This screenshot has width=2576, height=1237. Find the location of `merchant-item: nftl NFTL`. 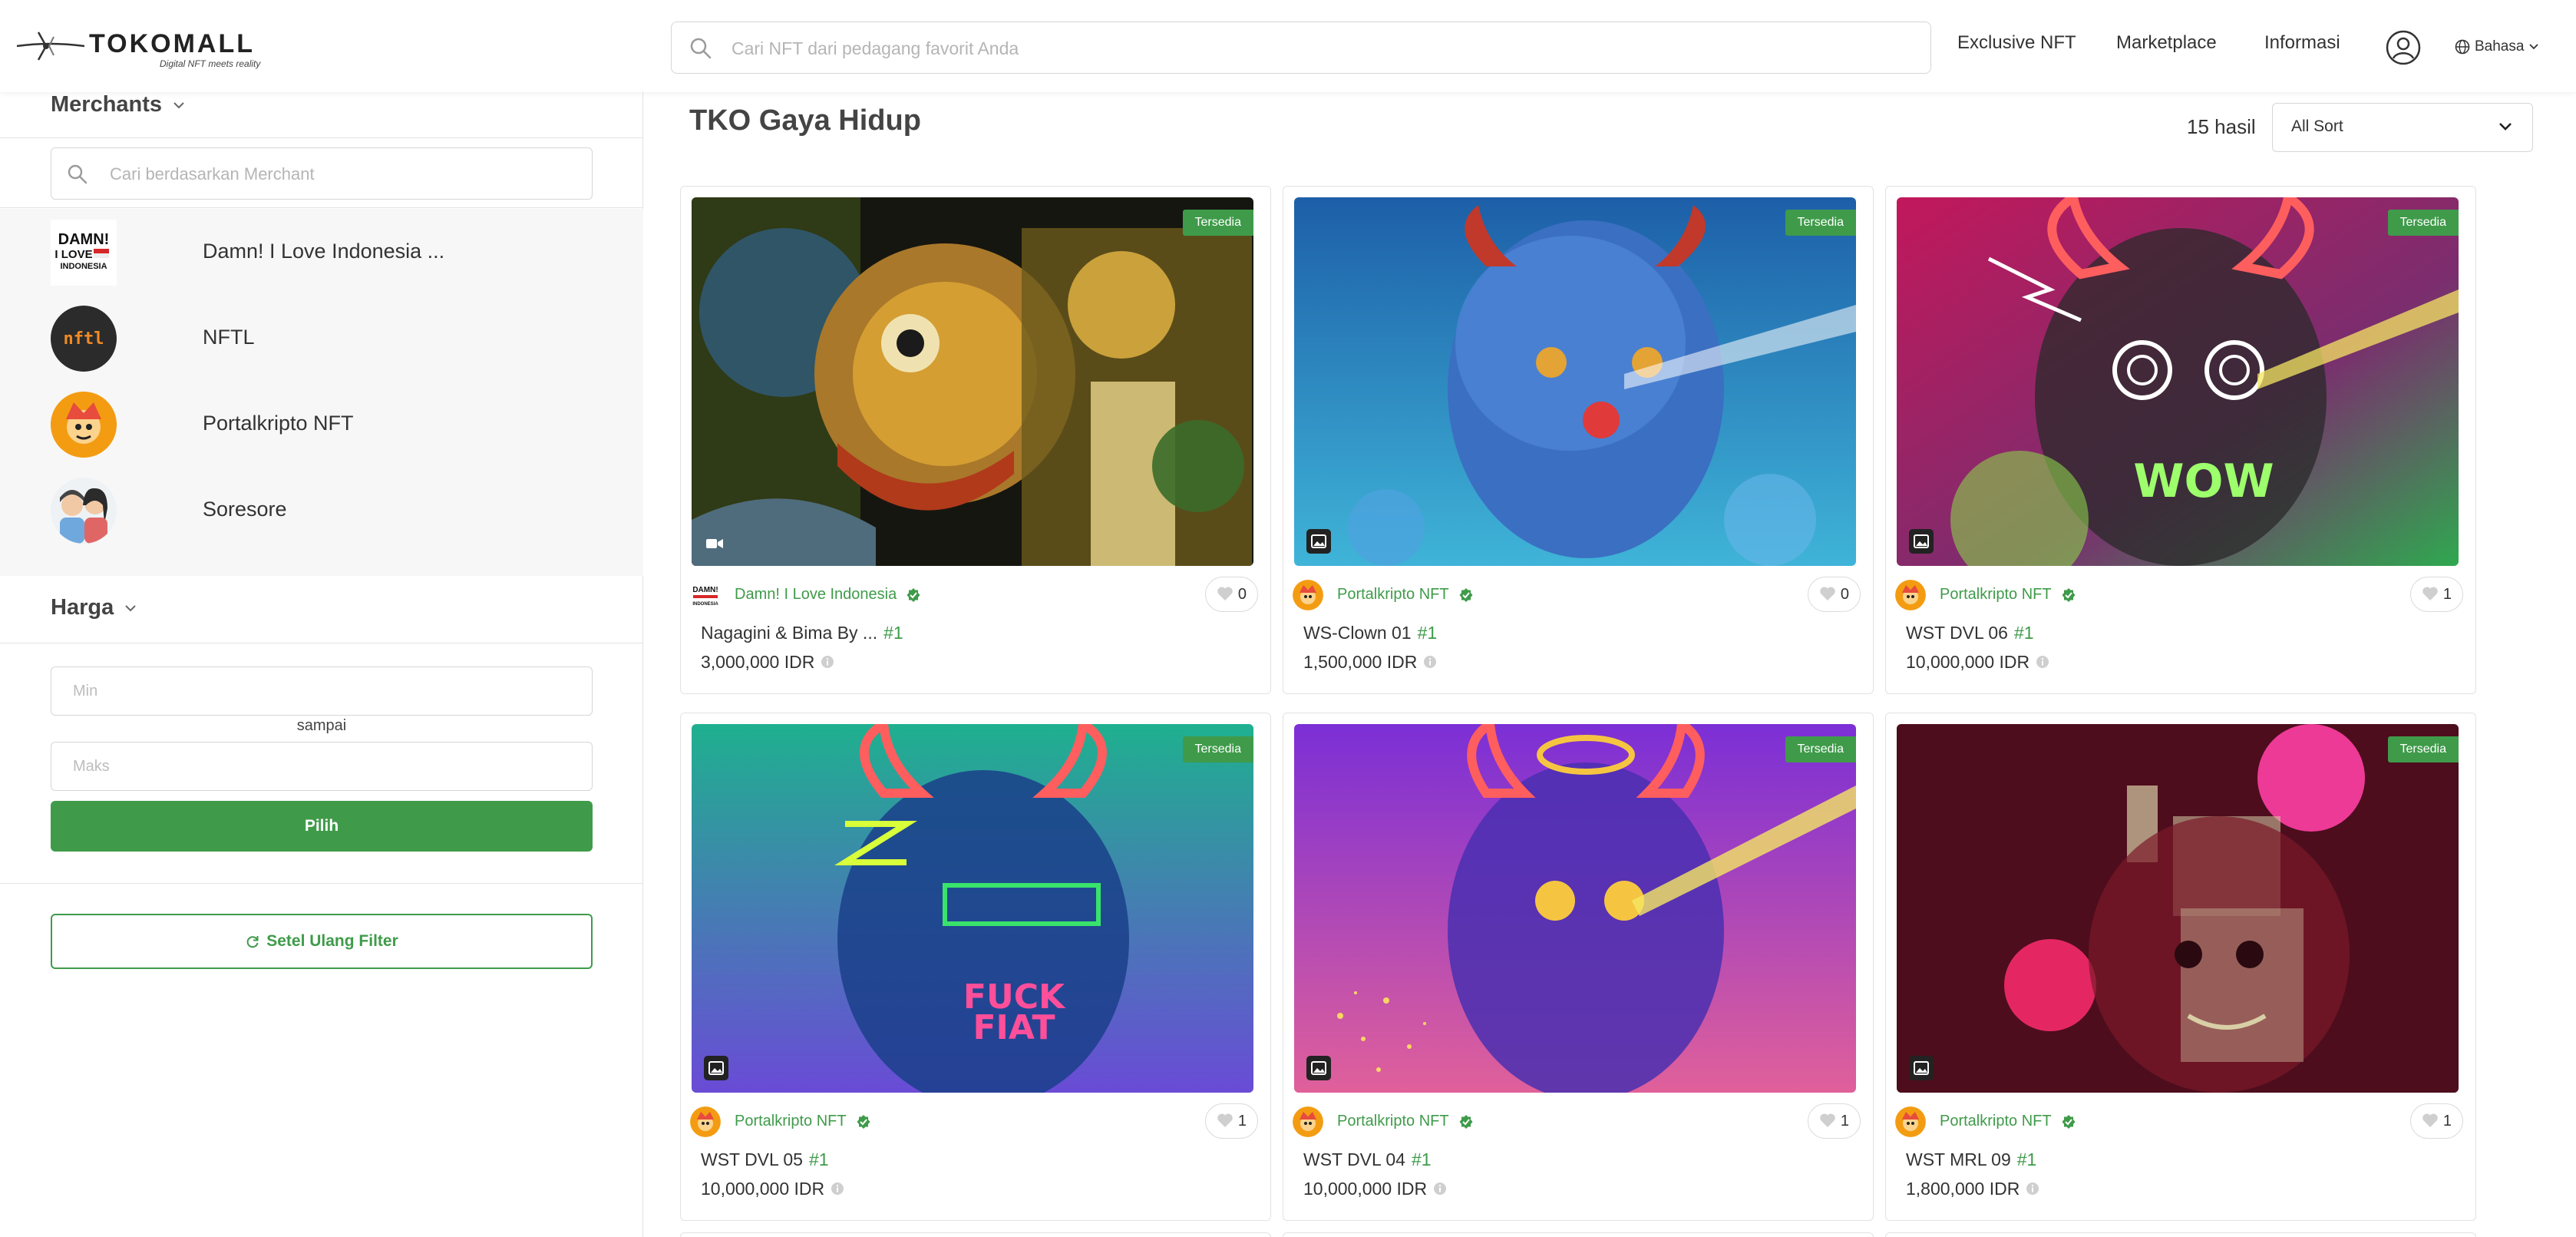

merchant-item: nftl NFTL is located at coordinates (321, 338).